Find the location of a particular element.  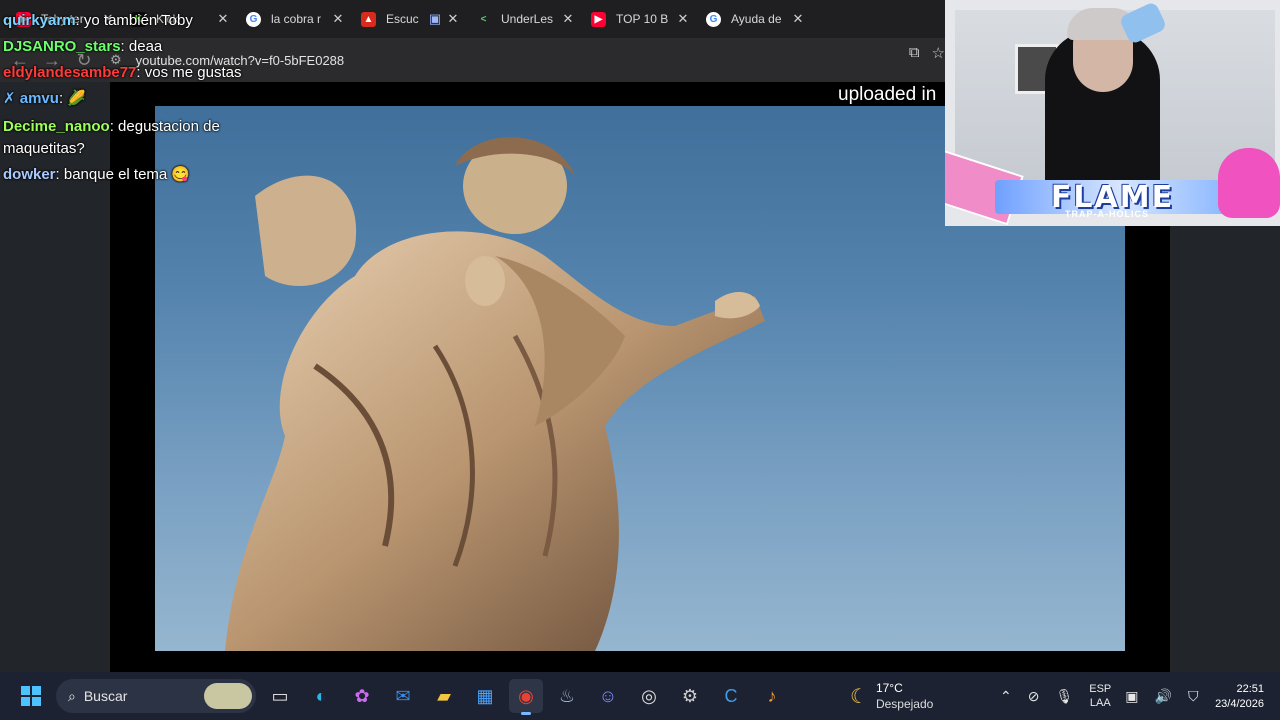

microsoft-store-icon: ▦ is located at coordinates (485, 696).